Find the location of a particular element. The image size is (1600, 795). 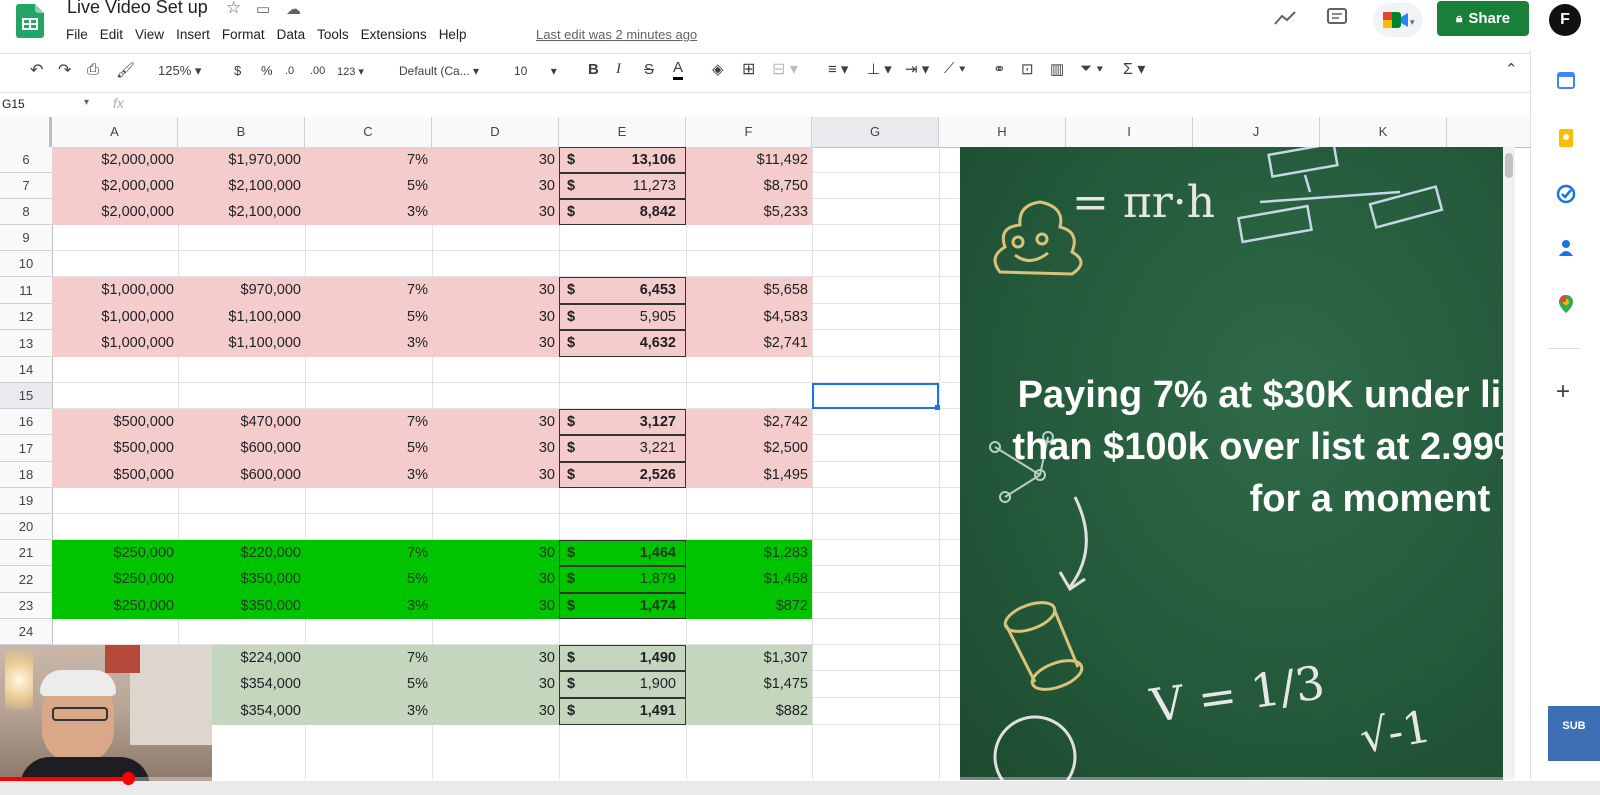

column-header-d: D is located at coordinates (495, 132).